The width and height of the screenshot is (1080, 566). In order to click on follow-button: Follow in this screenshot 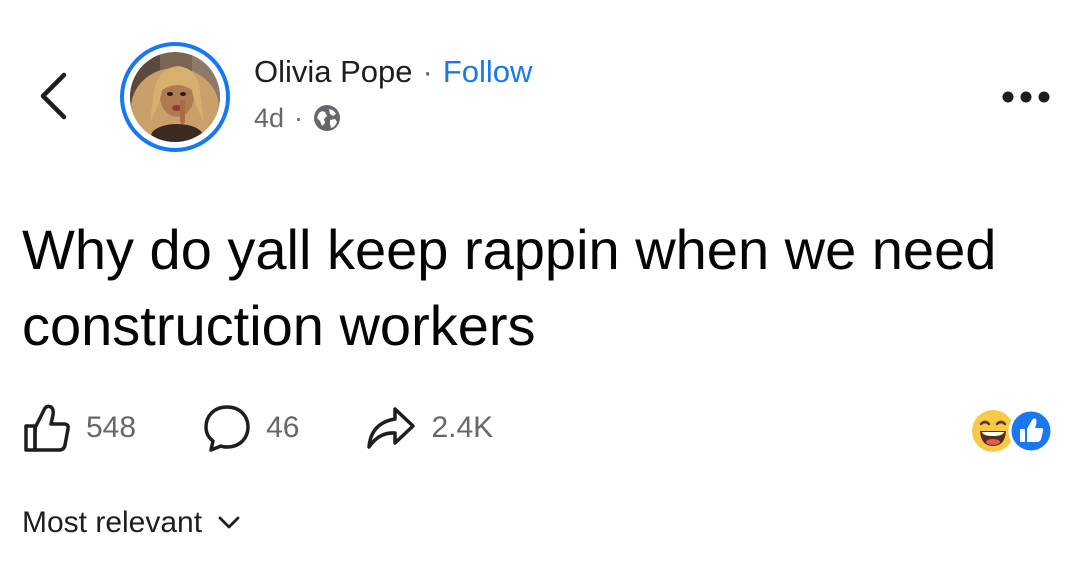, I will do `click(488, 72)`.